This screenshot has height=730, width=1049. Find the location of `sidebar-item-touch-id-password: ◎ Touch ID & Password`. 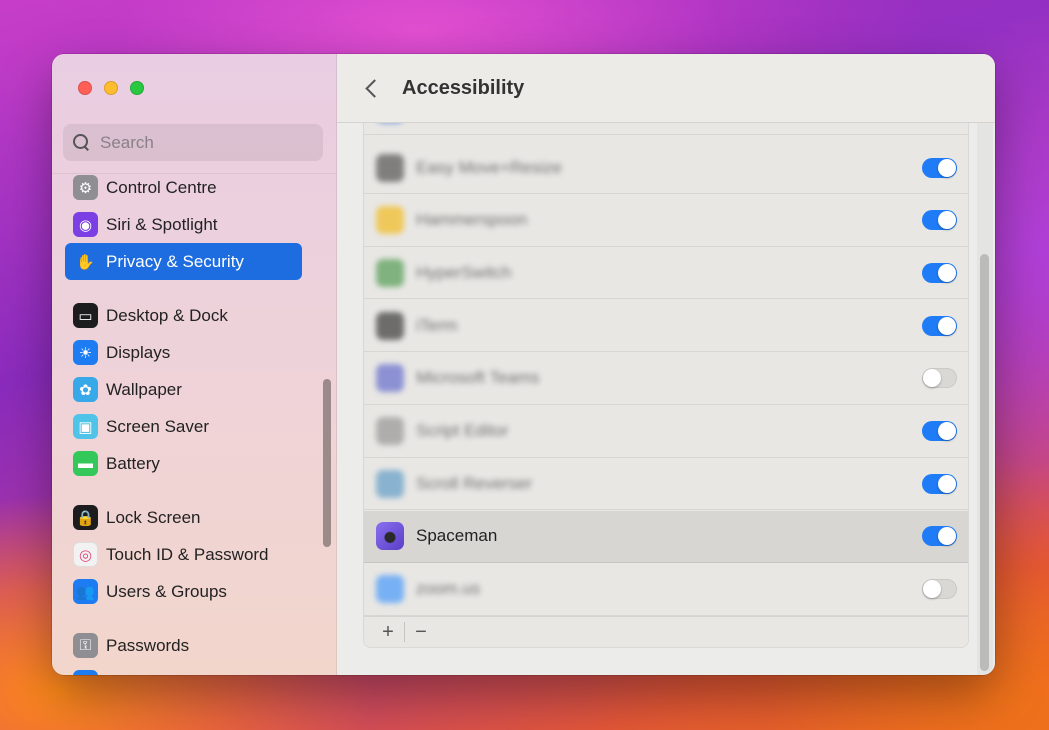

sidebar-item-touch-id-password: ◎ Touch ID & Password is located at coordinates (183, 554).